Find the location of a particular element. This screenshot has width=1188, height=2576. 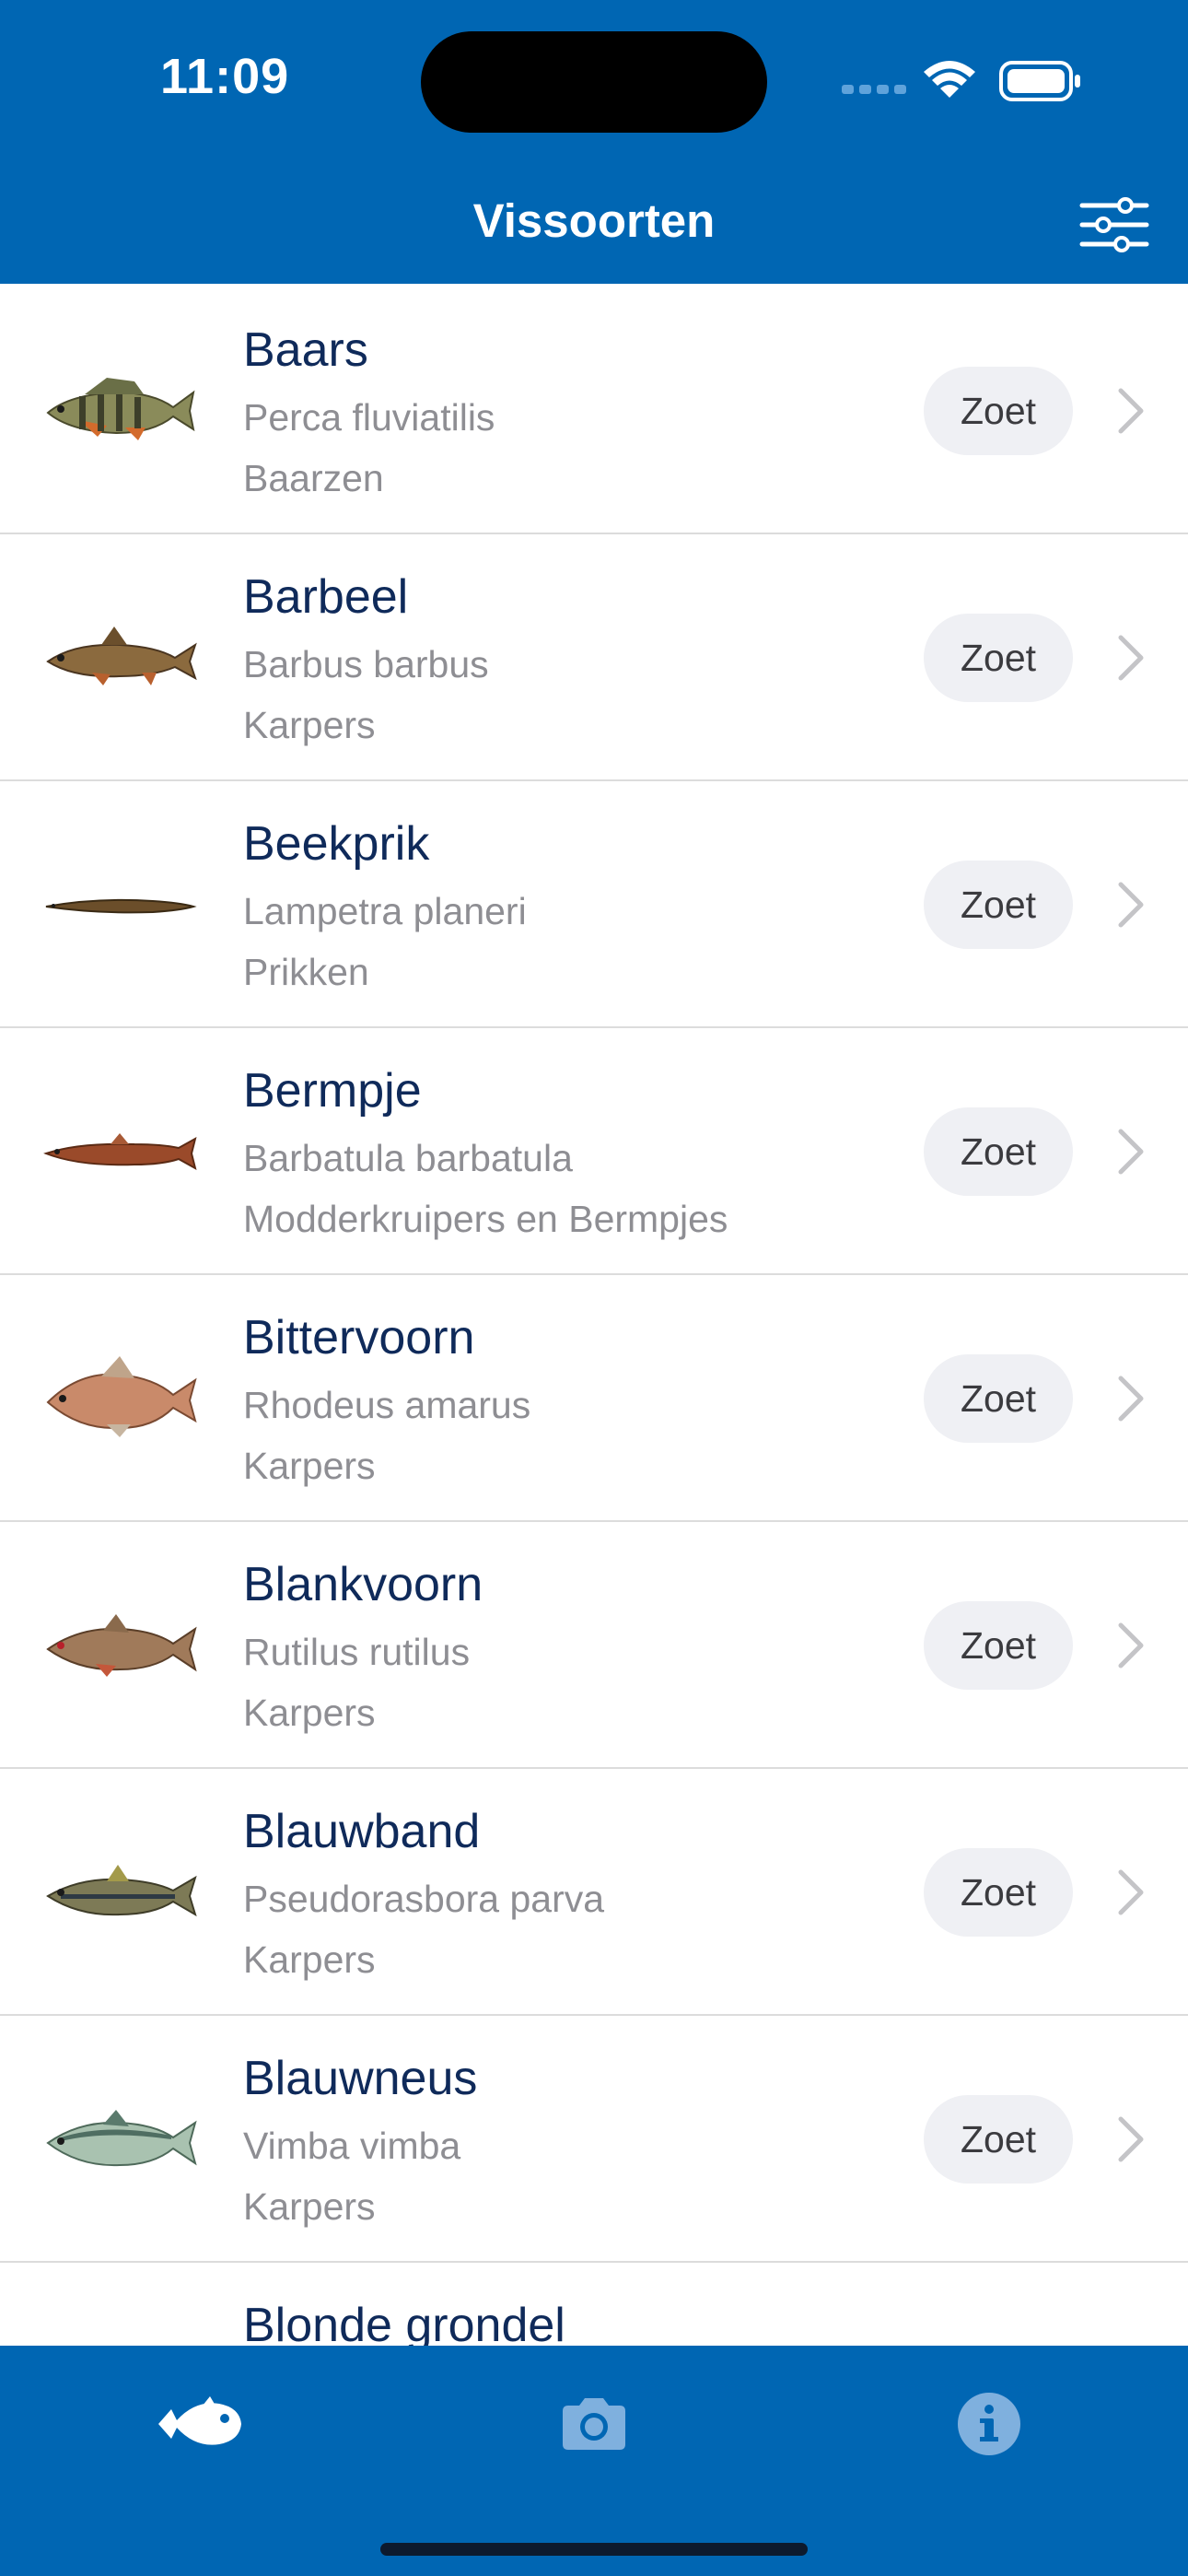

species-latin-name: Rutilus rutilus is located at coordinates (357, 1652).